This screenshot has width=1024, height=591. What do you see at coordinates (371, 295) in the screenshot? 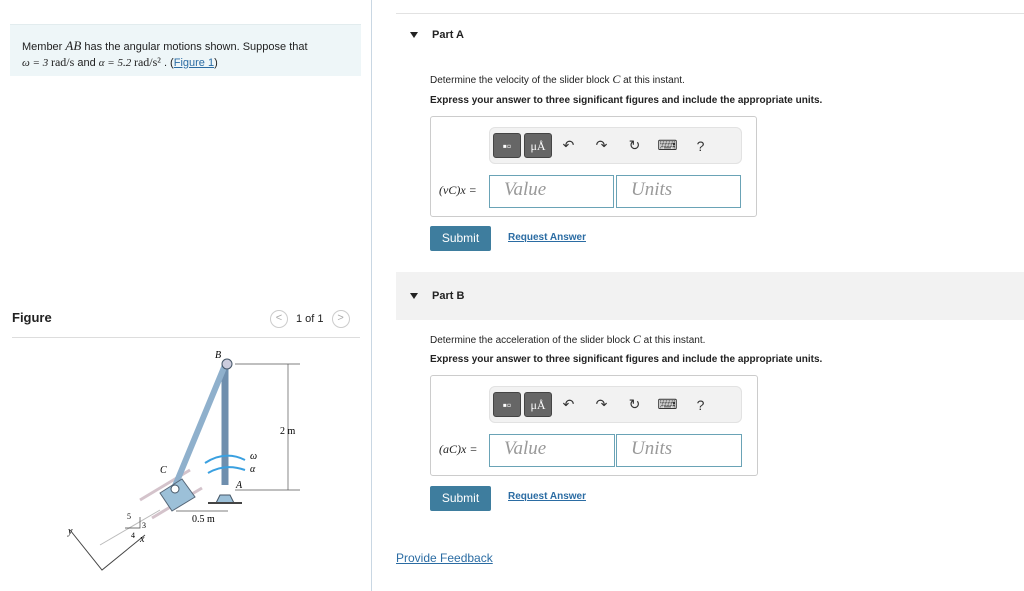
I see `panel-divider` at bounding box center [371, 295].